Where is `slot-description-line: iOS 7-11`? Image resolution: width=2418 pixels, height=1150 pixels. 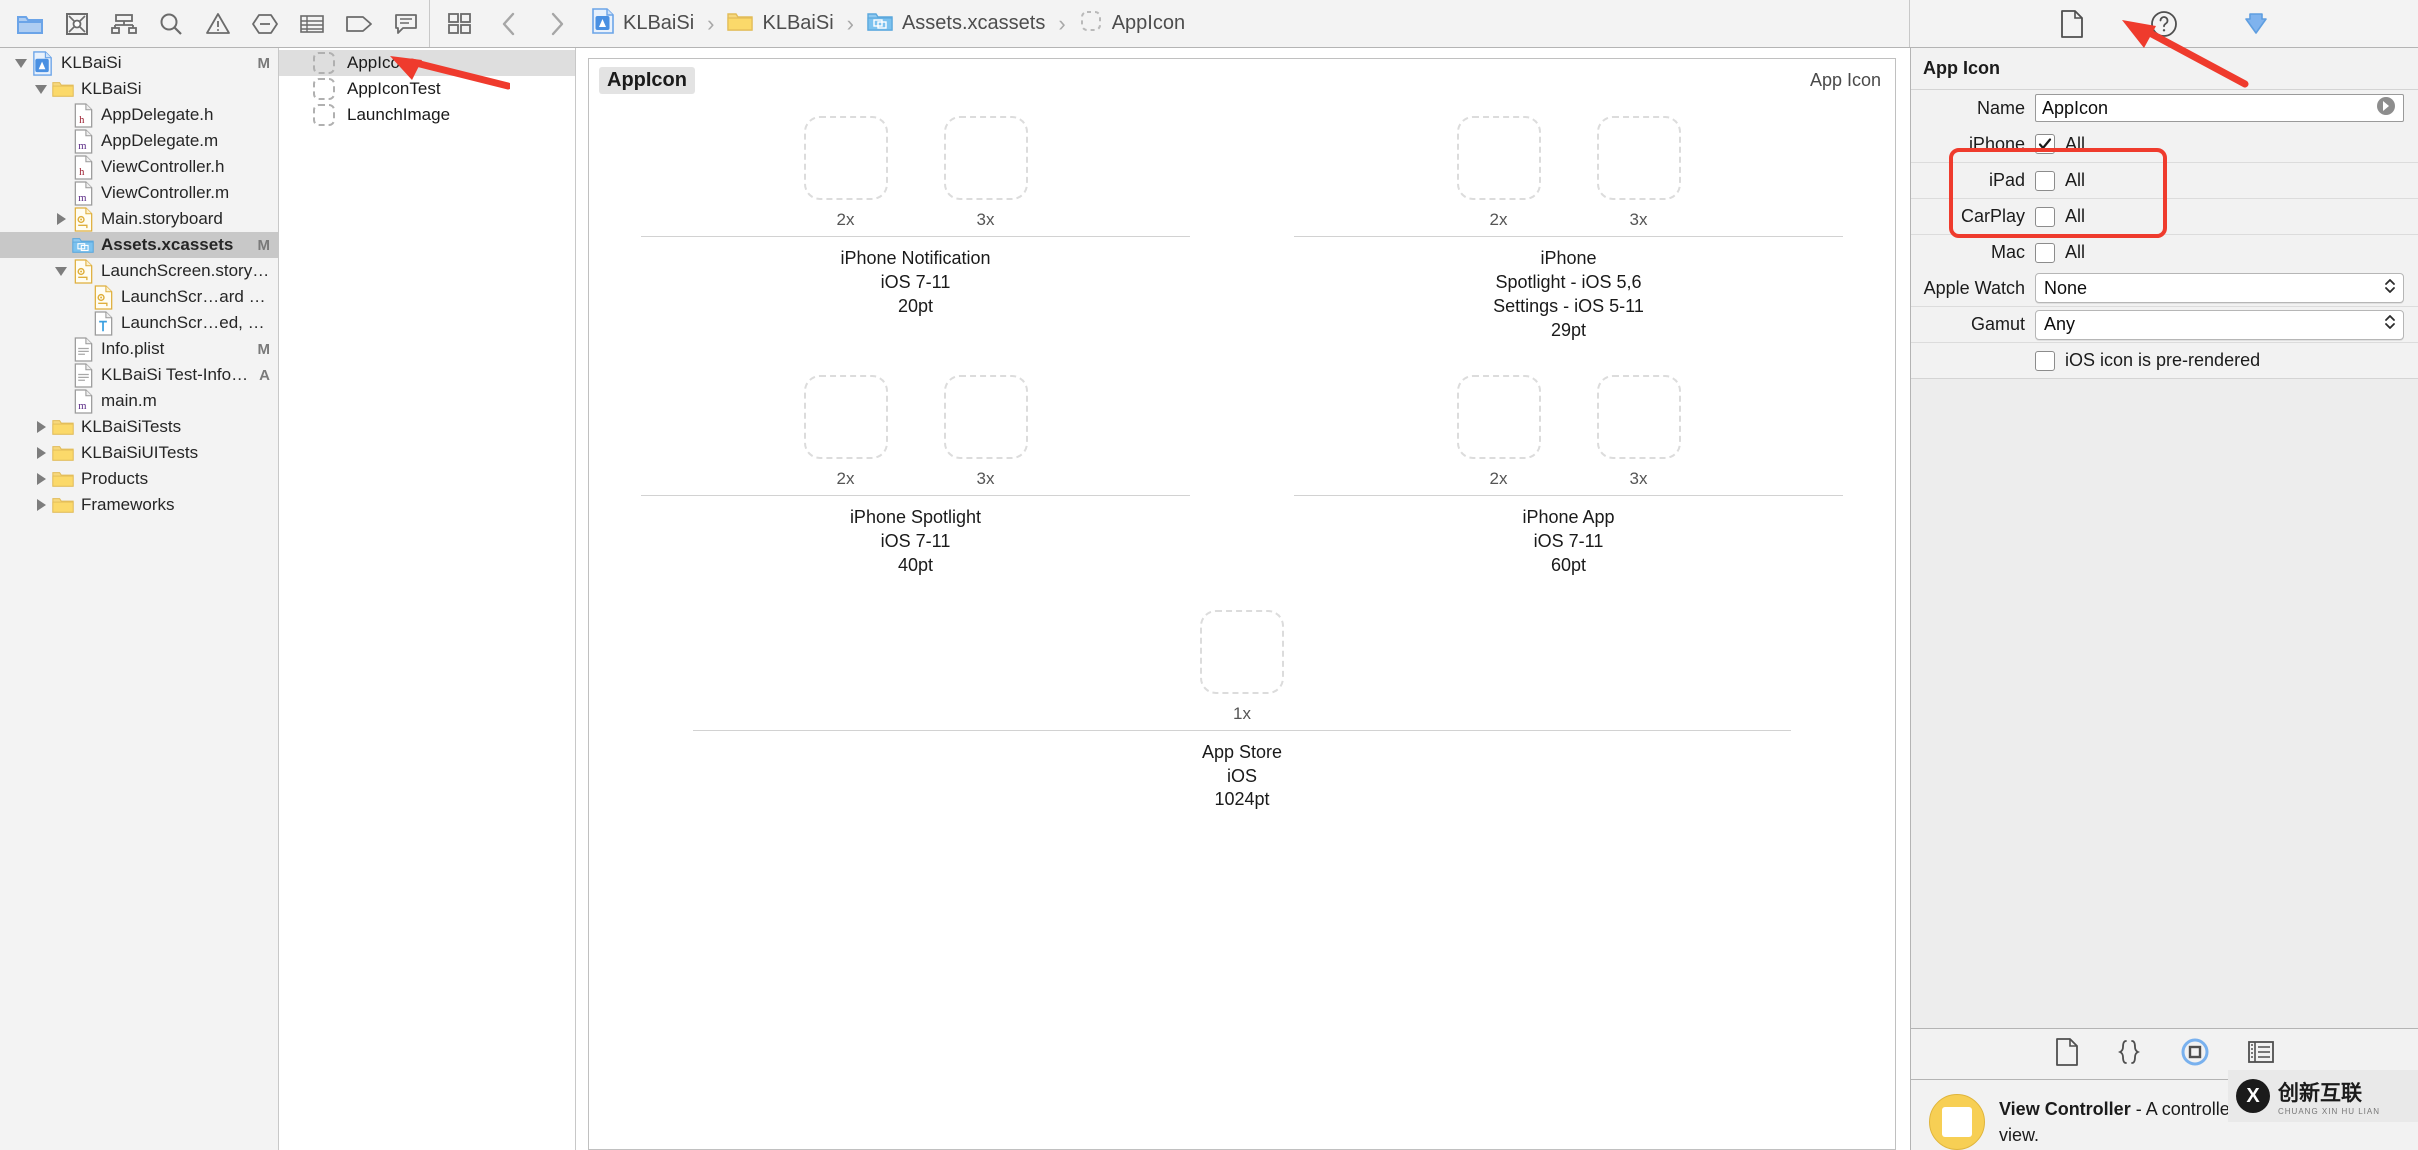 slot-description-line: iOS 7-11 is located at coordinates (915, 281).